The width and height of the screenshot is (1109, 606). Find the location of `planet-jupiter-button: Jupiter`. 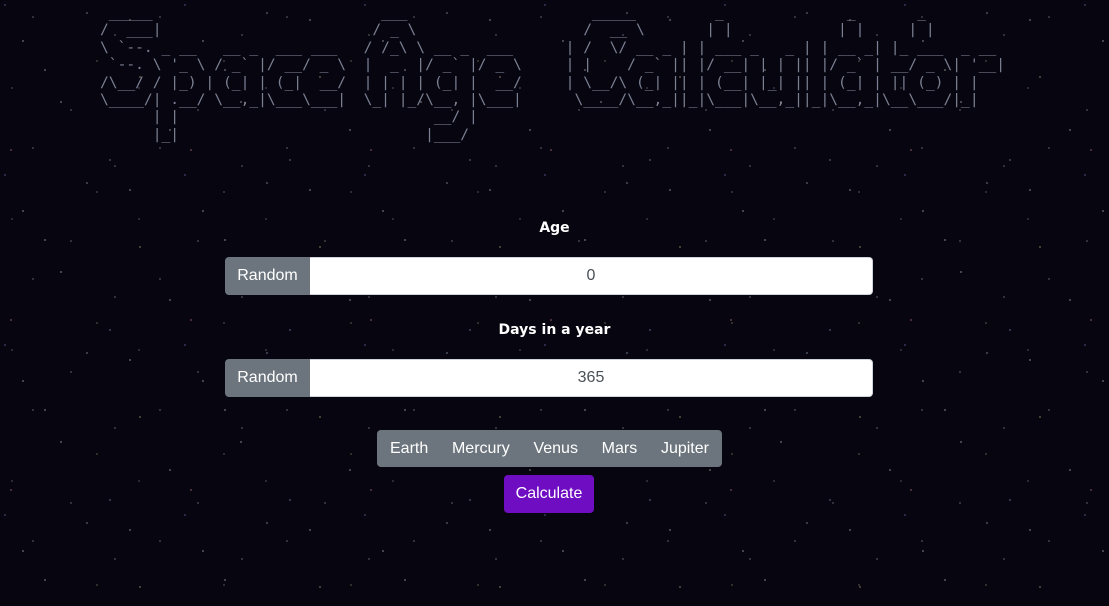

planet-jupiter-button: Jupiter is located at coordinates (685, 449).